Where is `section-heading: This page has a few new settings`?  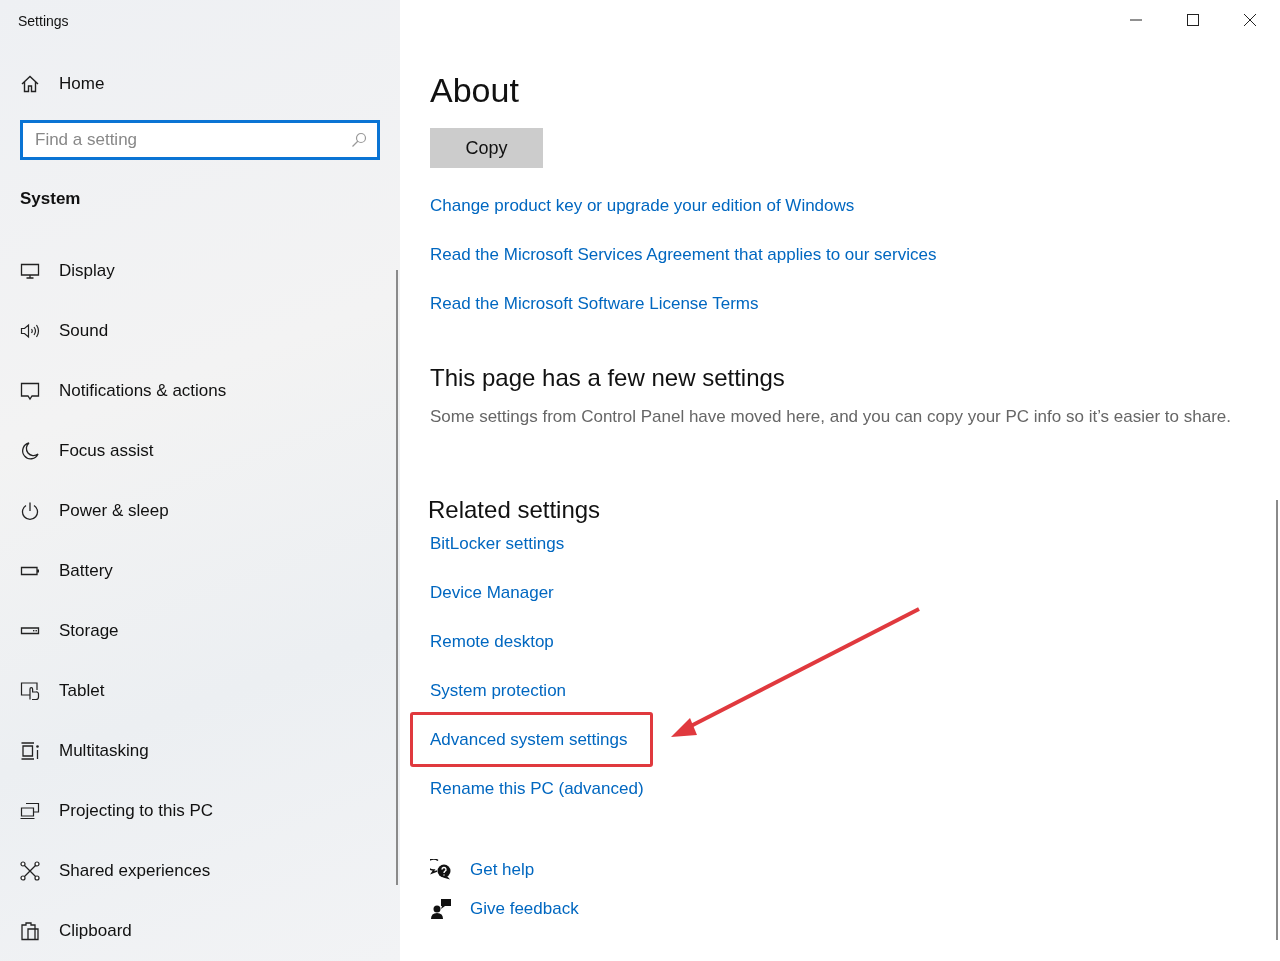 section-heading: This page has a few new settings is located at coordinates (607, 378).